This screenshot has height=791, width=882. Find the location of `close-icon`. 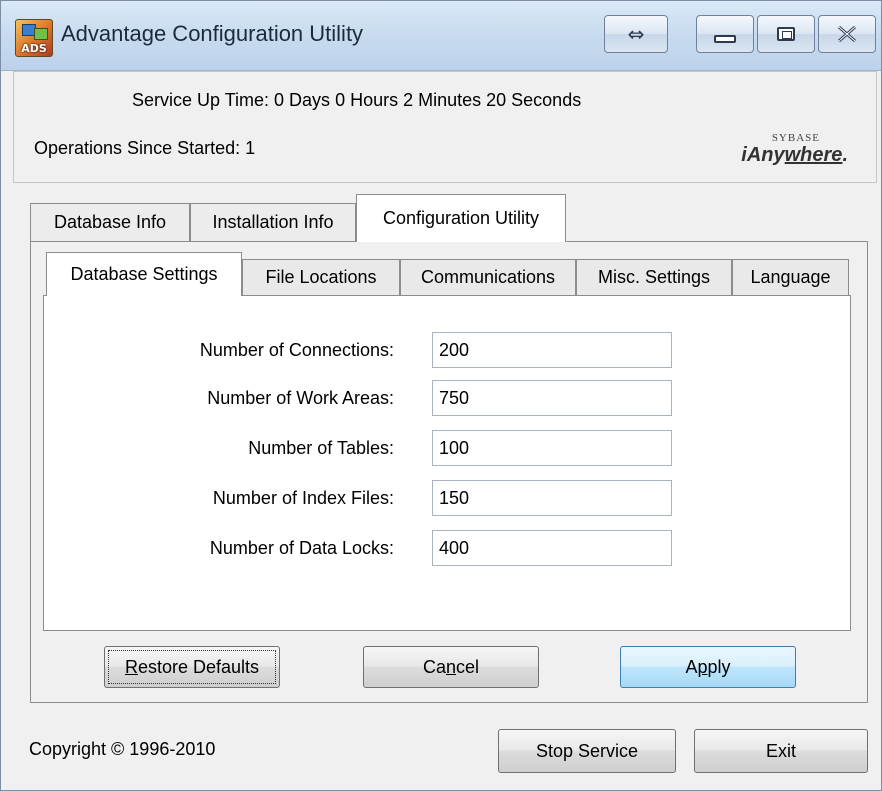

close-icon is located at coordinates (847, 34).